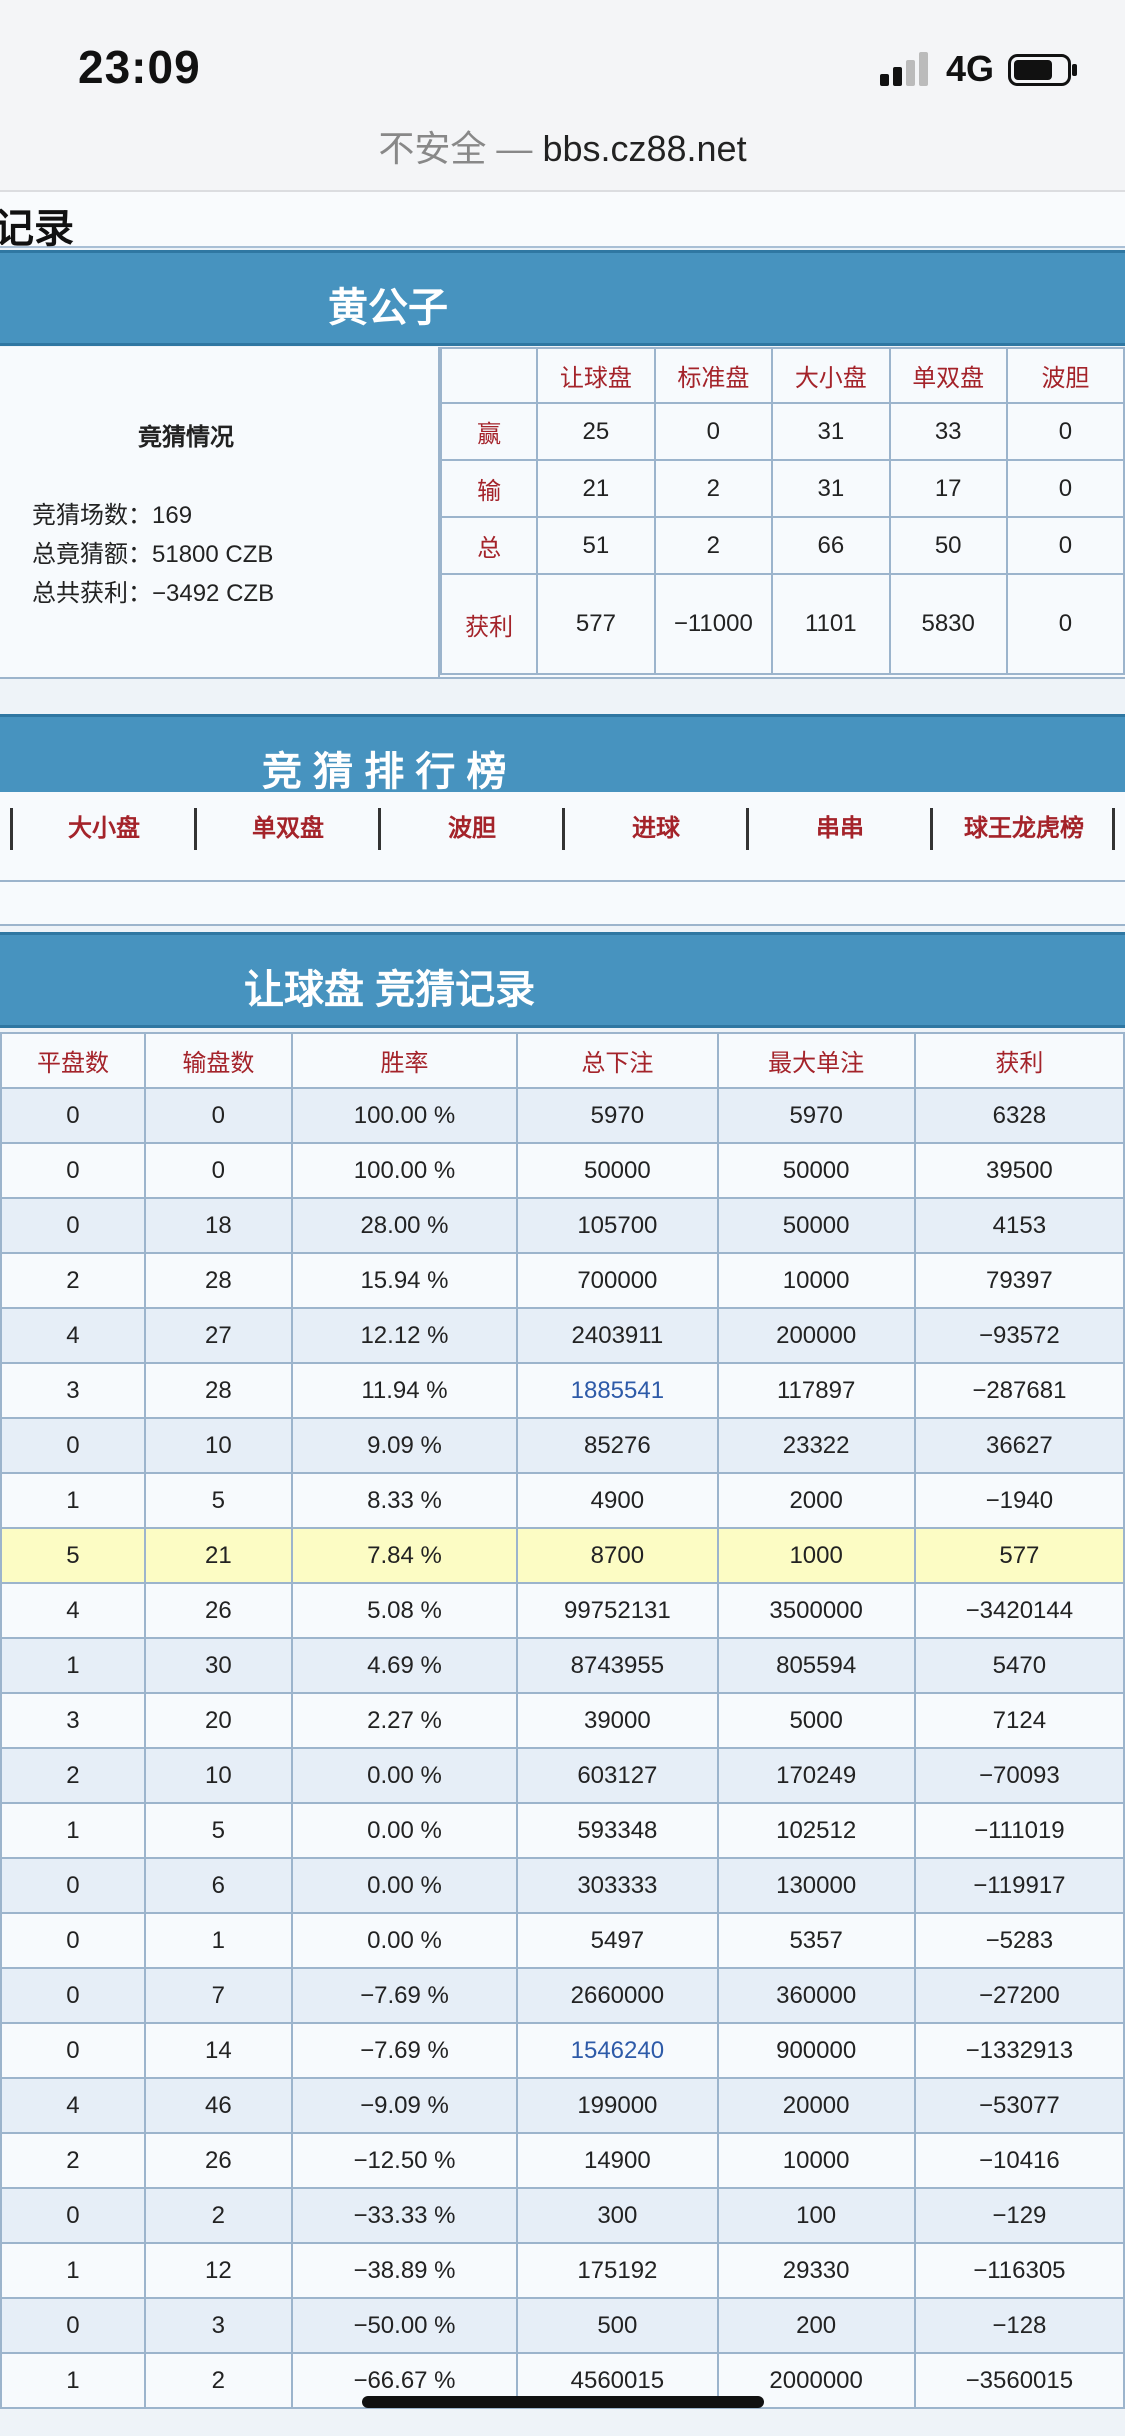  I want to click on stats-cell: 2, so click(713, 545).